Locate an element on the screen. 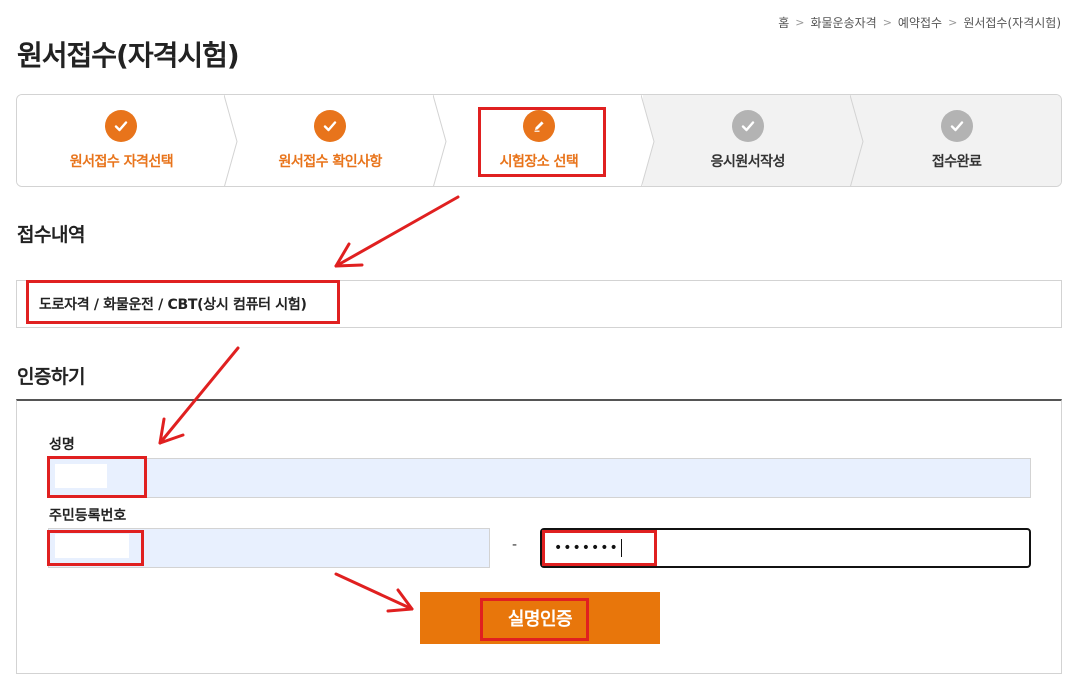 This screenshot has width=1073, height=678. breadcrumb-home: 홈 is located at coordinates (783, 22).